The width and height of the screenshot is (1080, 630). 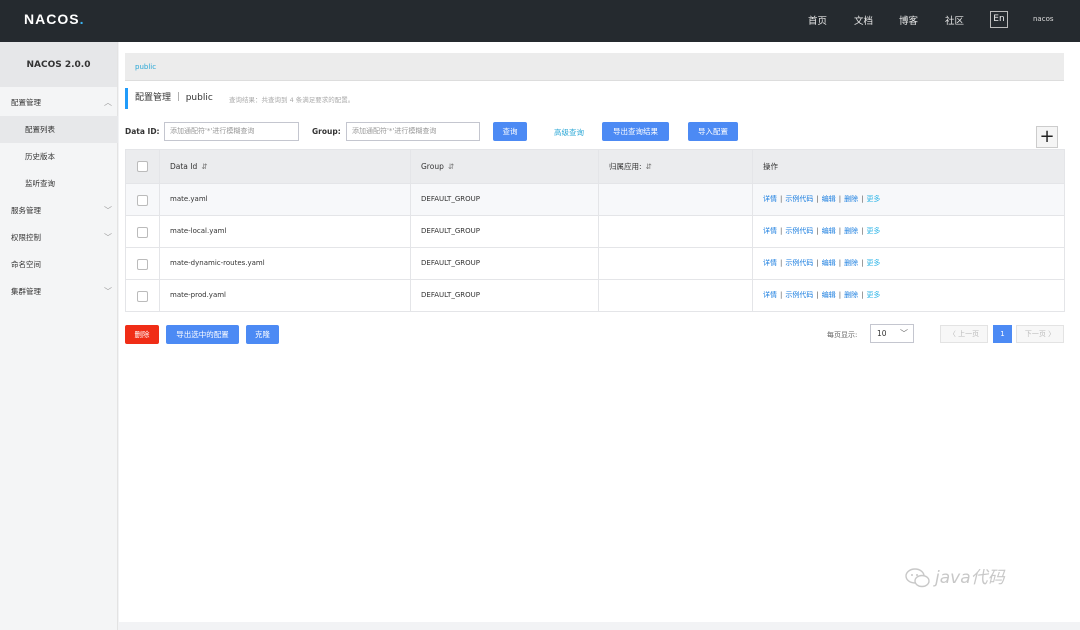 I want to click on page-title: 配置管理 ｜ public 查询结果：共查询到 4 条满足要求的配置。, so click(x=239, y=98).